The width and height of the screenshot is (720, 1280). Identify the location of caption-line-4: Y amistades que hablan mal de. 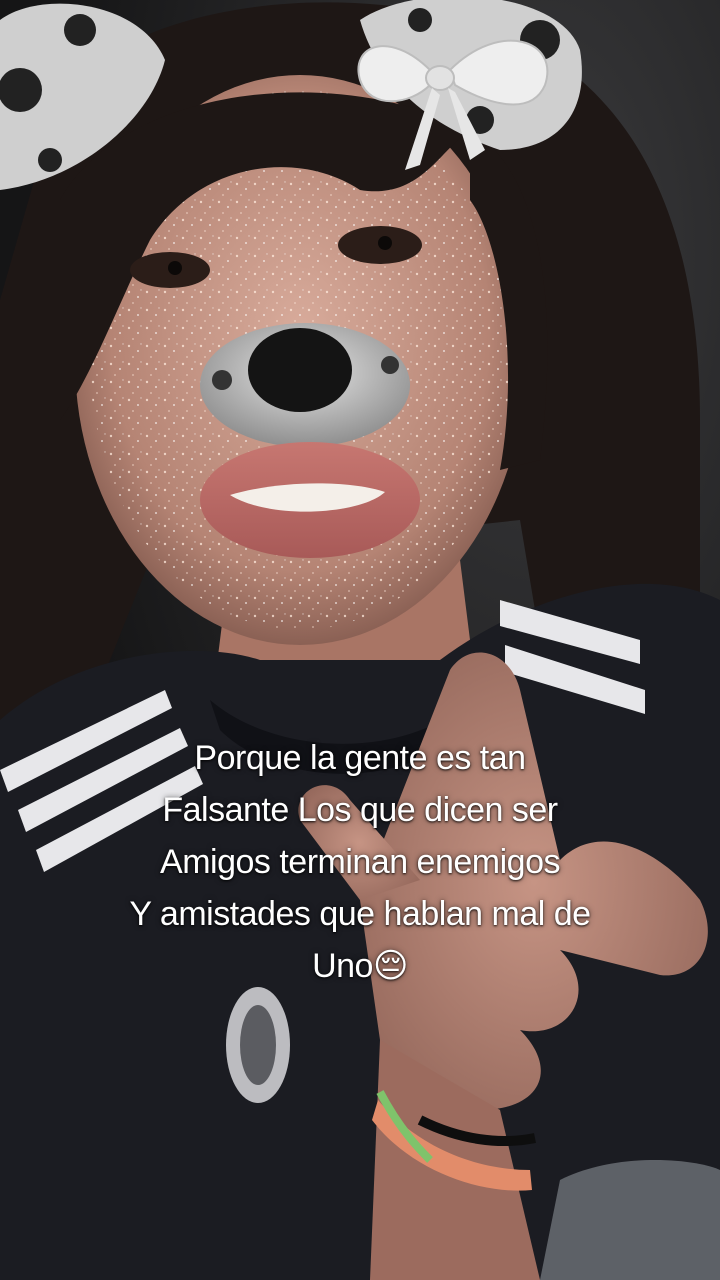
(360, 914).